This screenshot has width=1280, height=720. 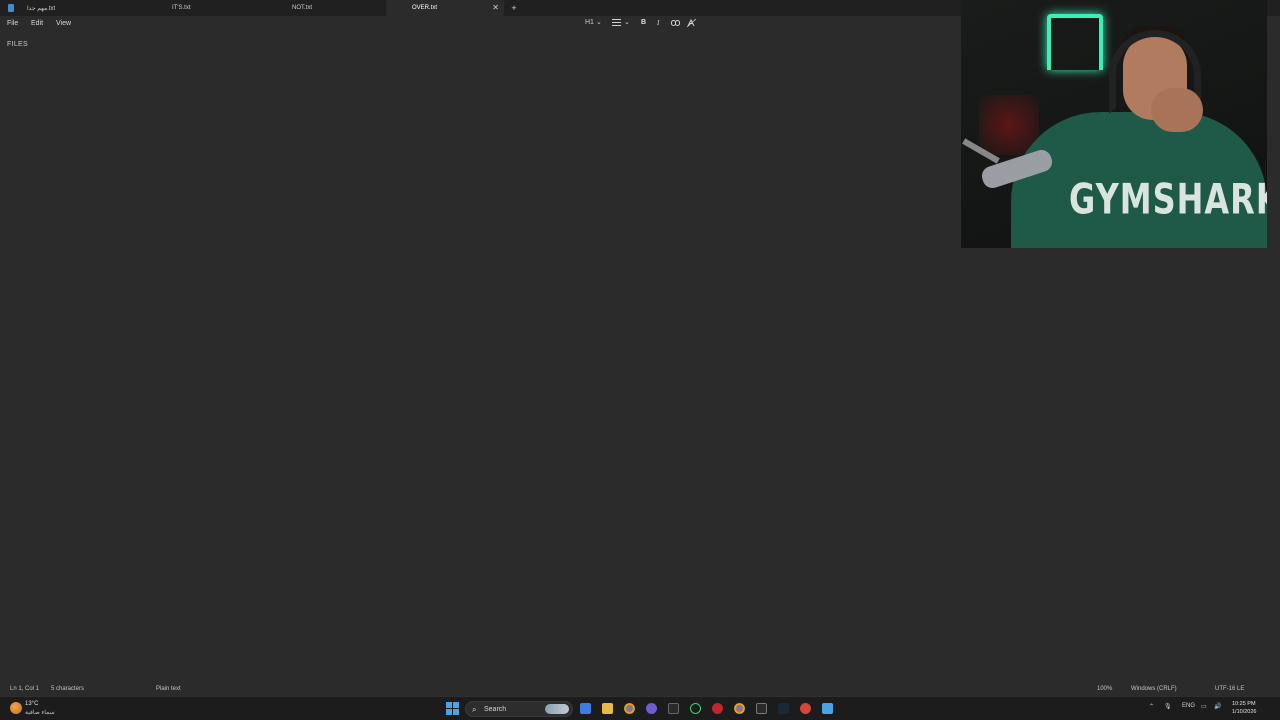 What do you see at coordinates (63, 23) in the screenshot?
I see `menu-view: View` at bounding box center [63, 23].